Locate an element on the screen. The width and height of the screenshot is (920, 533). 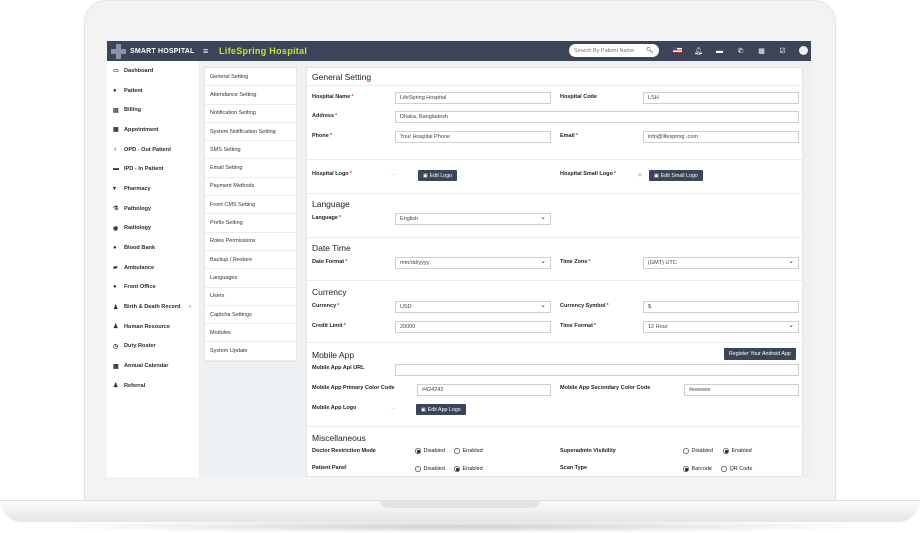
patient-panel-disabled-radio: Disabled is located at coordinates (430, 469).